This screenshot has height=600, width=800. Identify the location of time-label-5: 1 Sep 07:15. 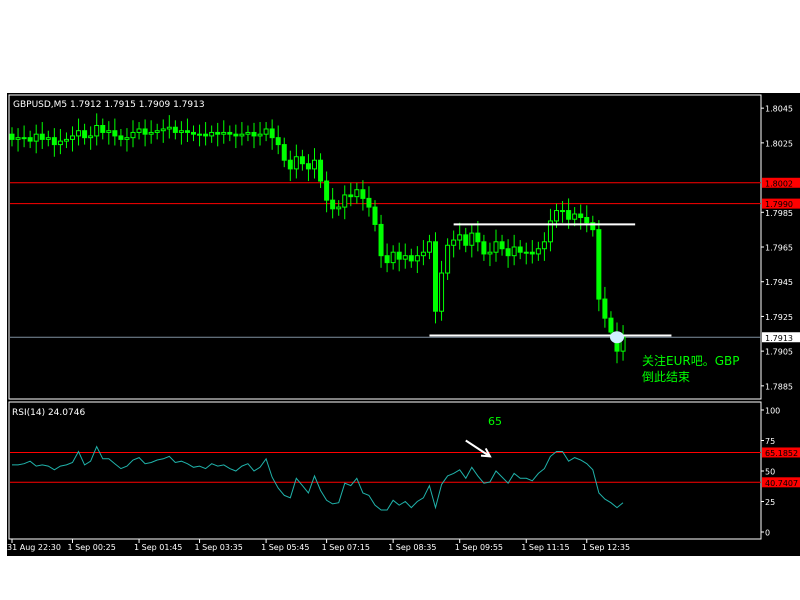
(346, 547).